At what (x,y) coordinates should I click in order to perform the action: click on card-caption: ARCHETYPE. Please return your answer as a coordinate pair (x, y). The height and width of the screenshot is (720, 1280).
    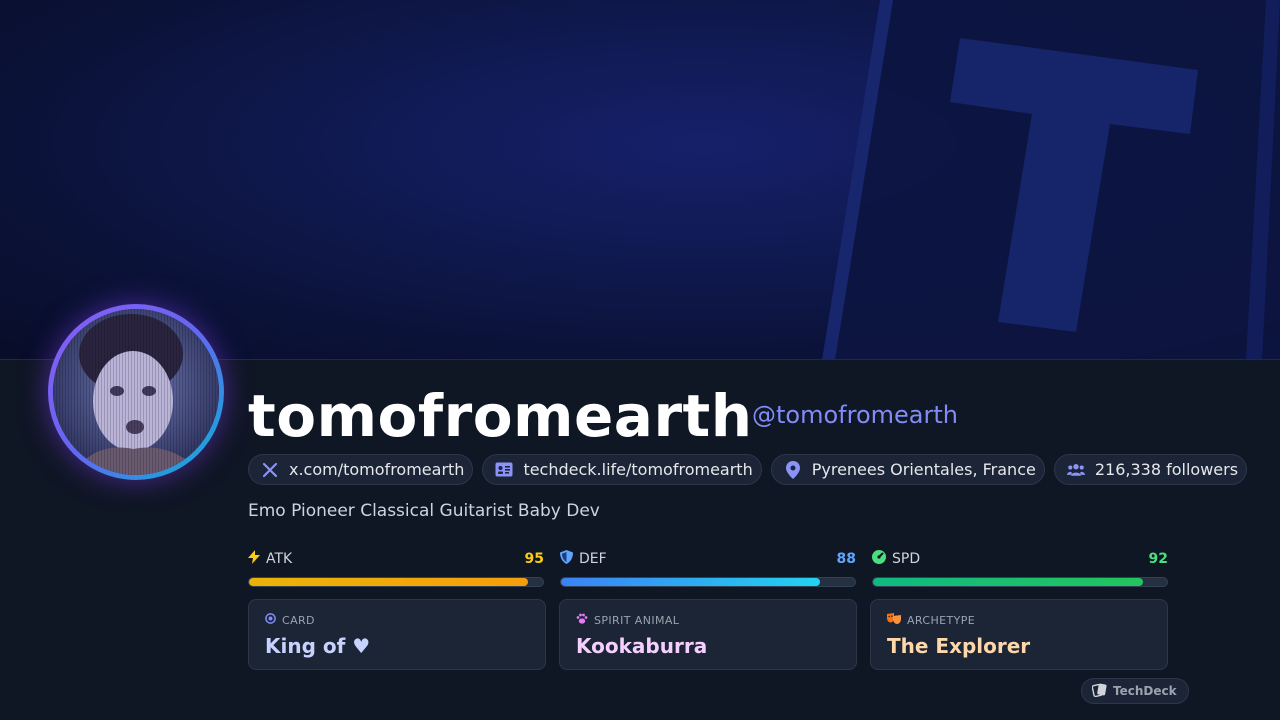
    Looking at the image, I should click on (941, 620).